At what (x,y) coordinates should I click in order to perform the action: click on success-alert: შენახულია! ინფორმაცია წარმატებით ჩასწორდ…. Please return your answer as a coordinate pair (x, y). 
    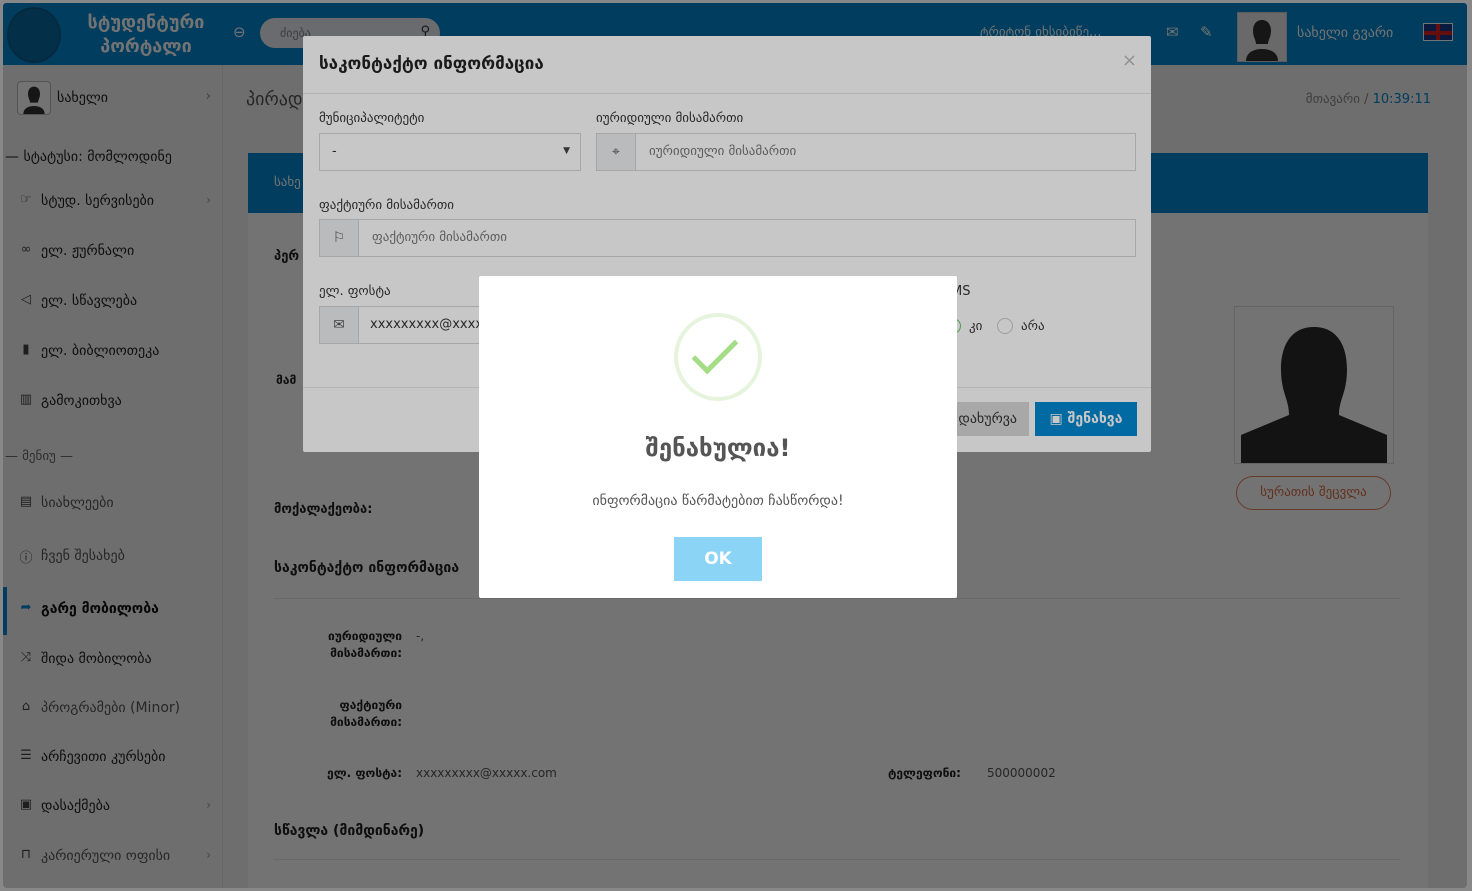
    Looking at the image, I should click on (718, 437).